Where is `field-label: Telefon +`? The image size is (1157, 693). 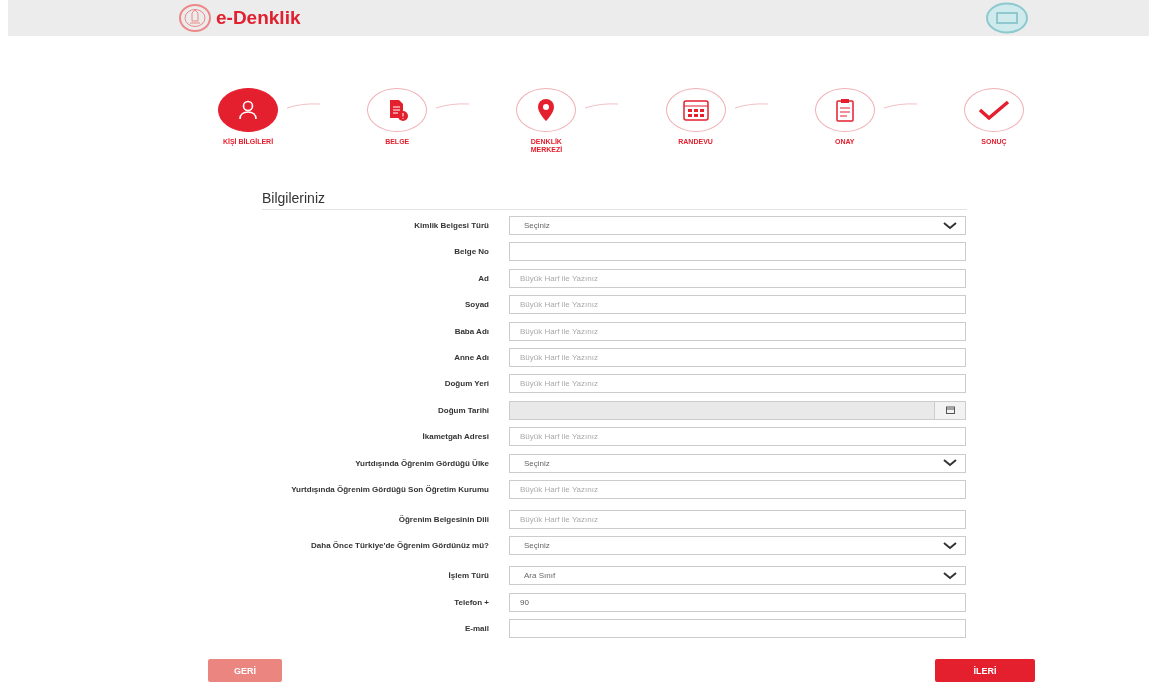
field-label: Telefon + is located at coordinates (471, 602).